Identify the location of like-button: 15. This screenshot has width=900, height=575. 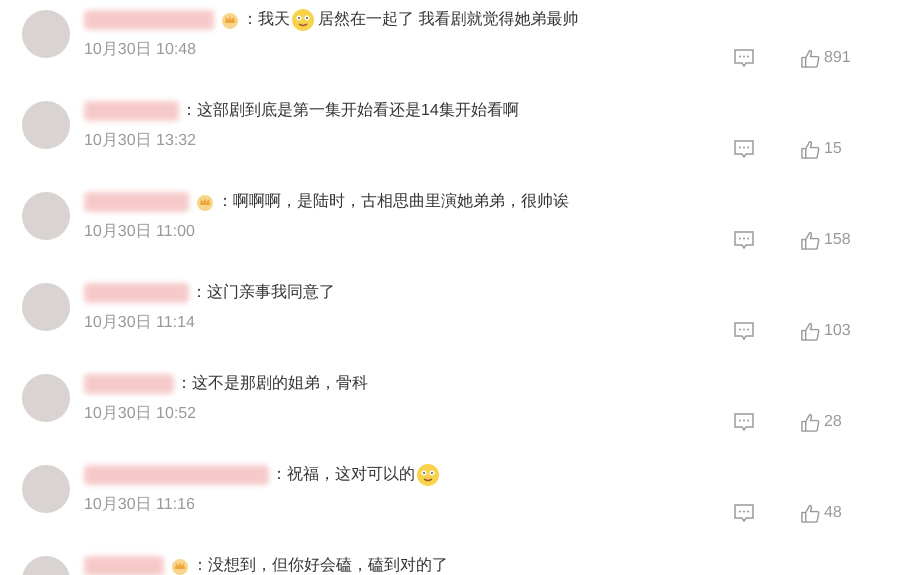
(830, 149).